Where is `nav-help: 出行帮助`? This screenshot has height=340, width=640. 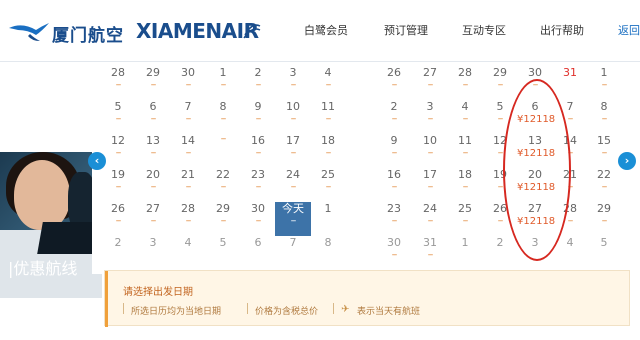
nav-help: 出行帮助 is located at coordinates (562, 30).